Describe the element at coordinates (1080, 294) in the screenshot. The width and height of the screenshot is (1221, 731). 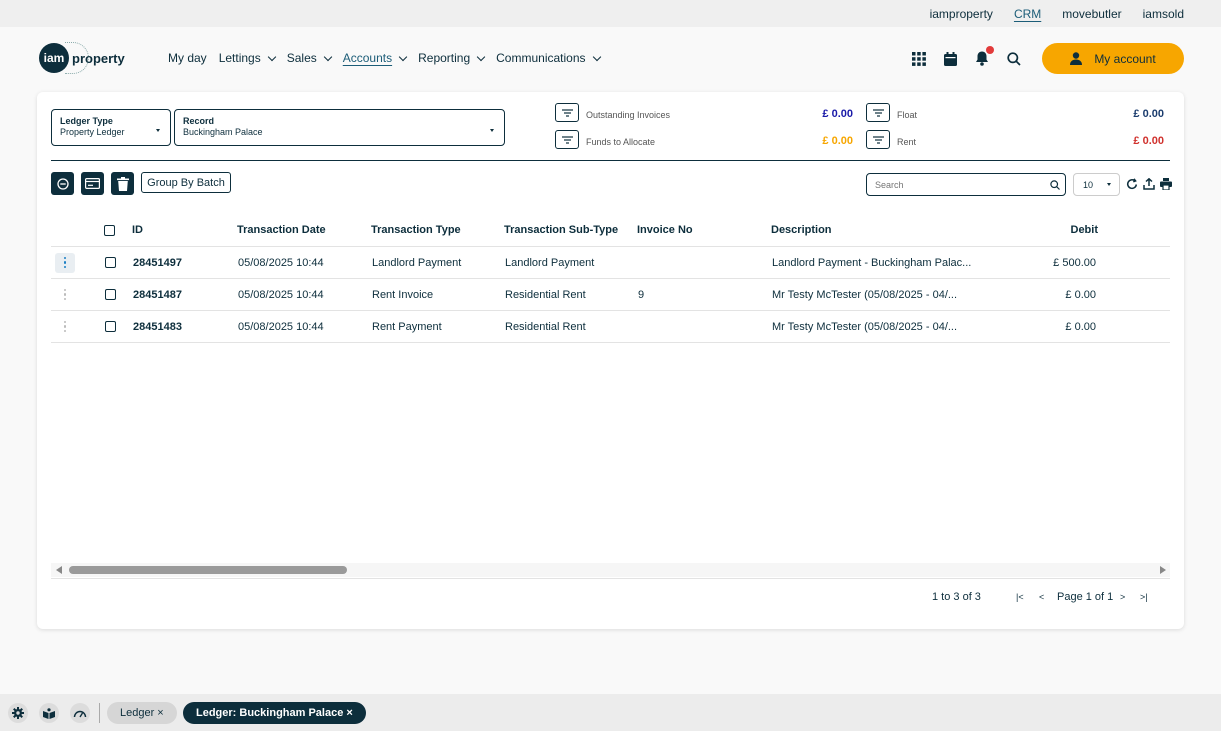
I see `cell-debit: £ 0.00` at that location.